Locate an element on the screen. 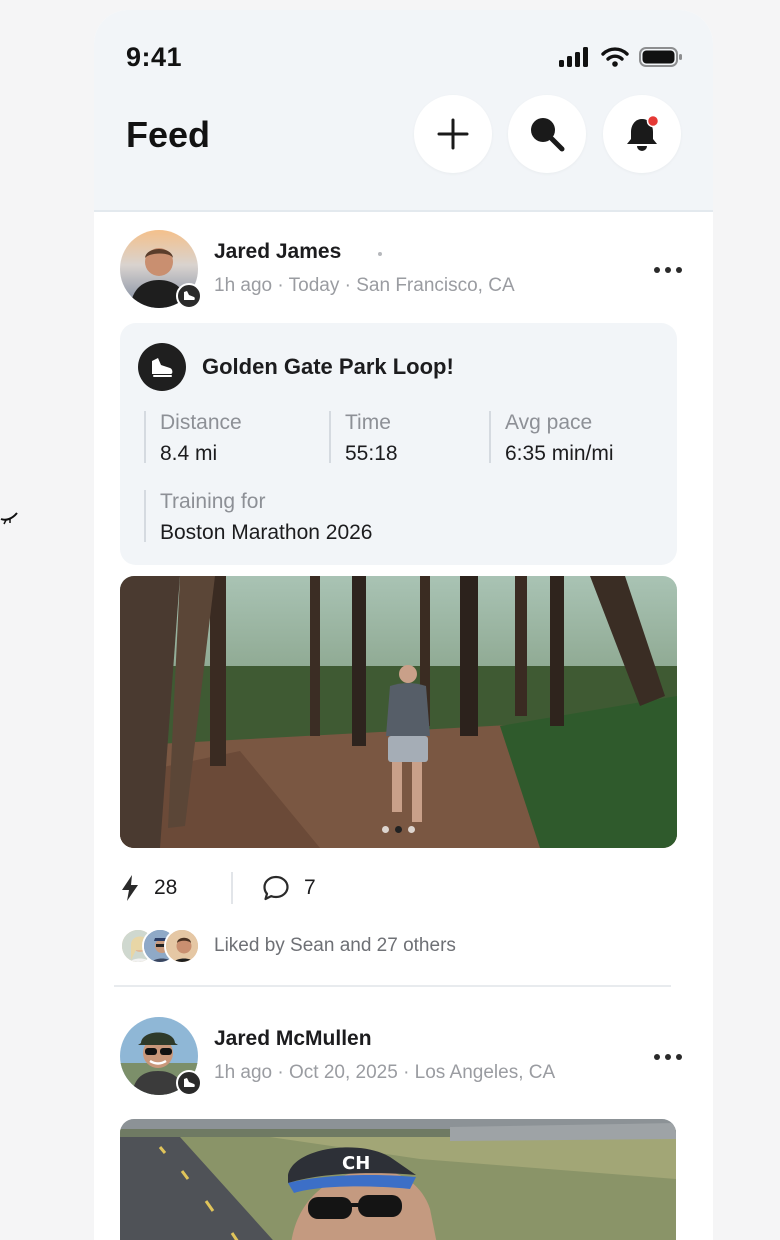 The height and width of the screenshot is (1240, 780). activity-type-badge is located at coordinates (162, 367).